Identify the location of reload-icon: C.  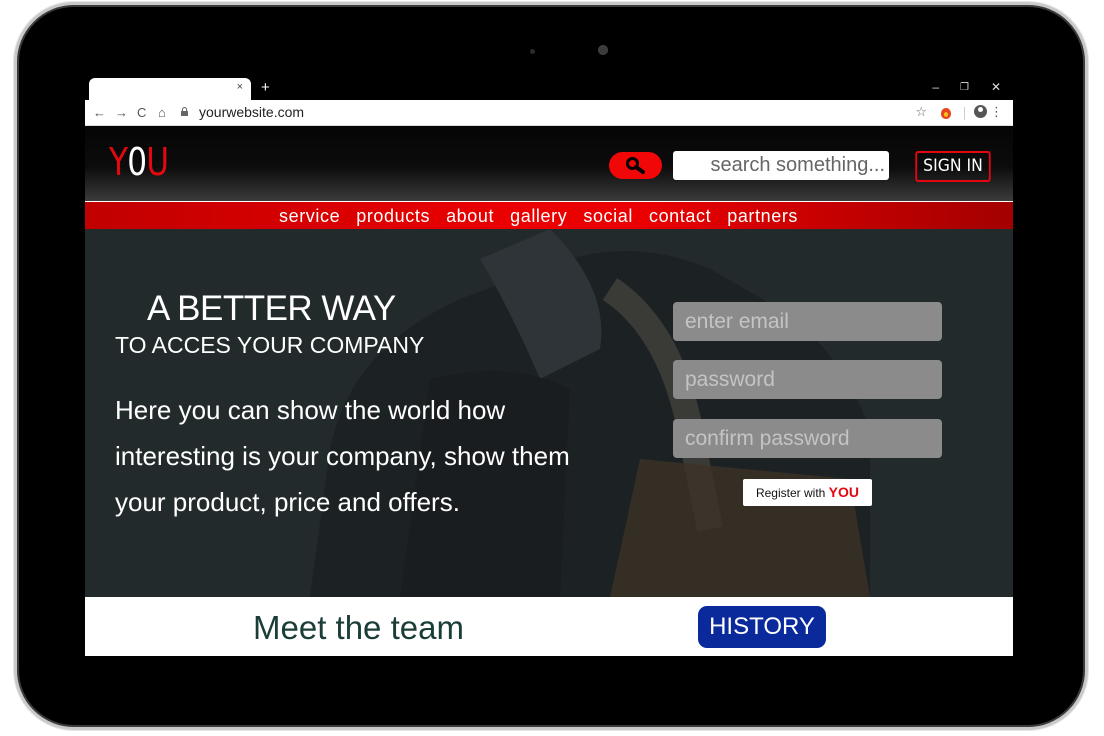
(141, 112).